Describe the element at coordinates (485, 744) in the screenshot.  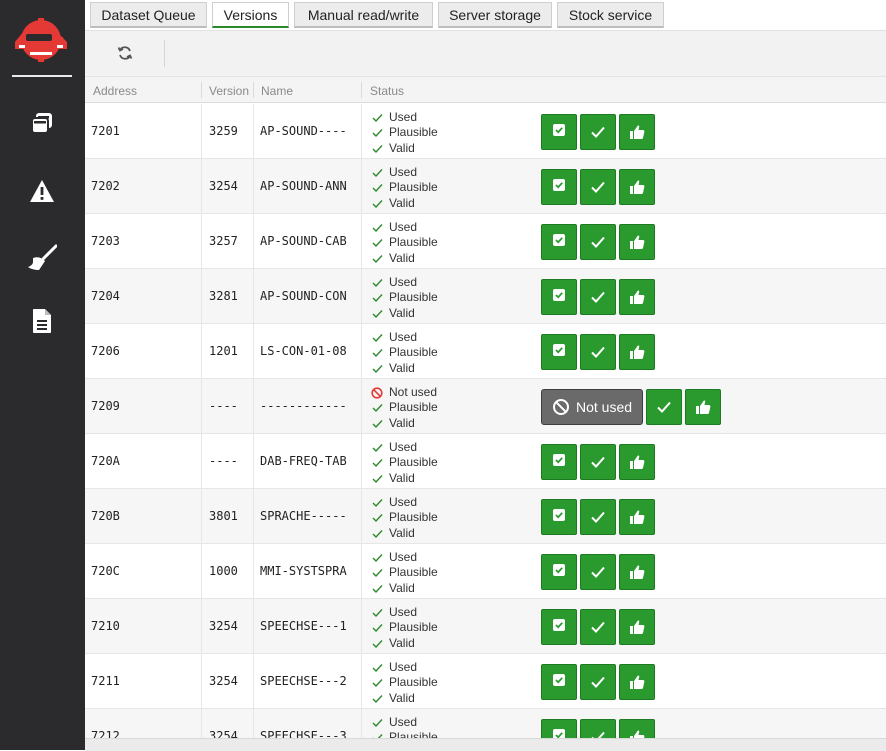
I see `bottom-bar` at that location.